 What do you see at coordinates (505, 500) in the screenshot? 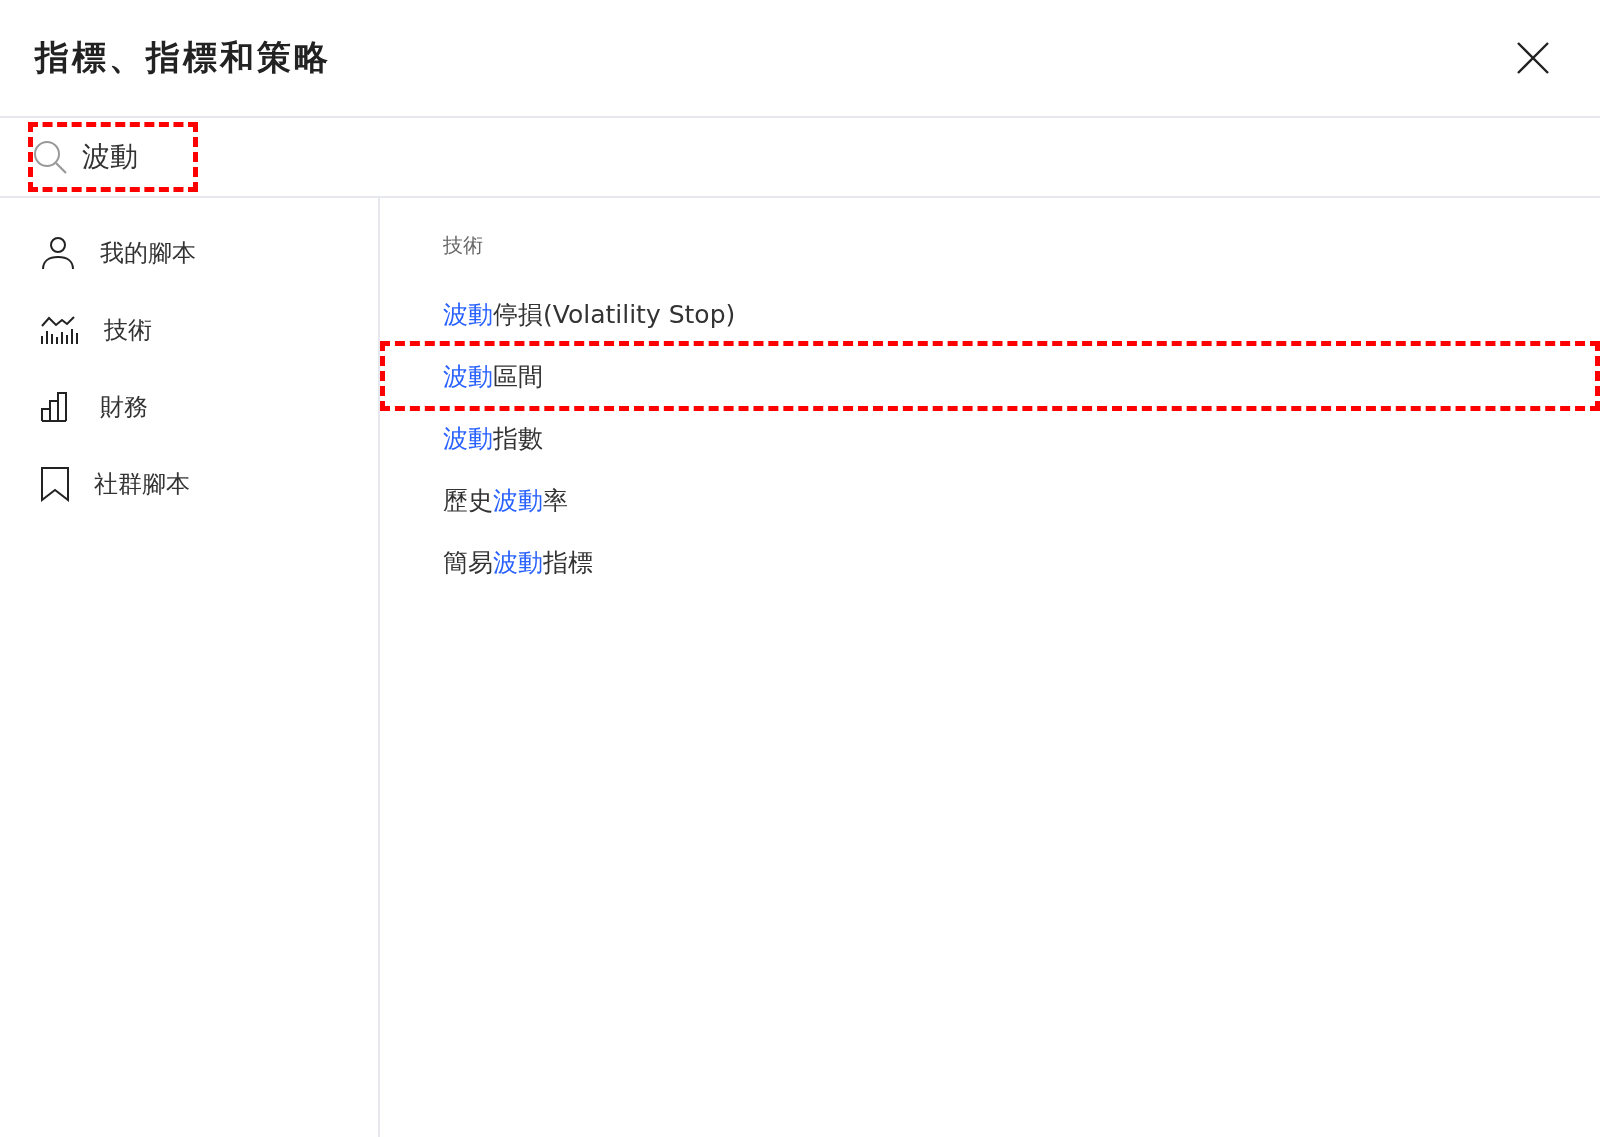
I see `result-item: 歷史波動率` at bounding box center [505, 500].